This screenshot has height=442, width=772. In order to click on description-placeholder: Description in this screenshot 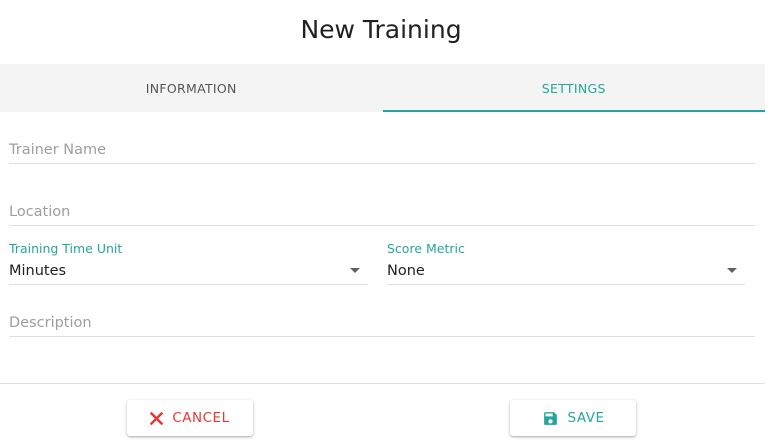, I will do `click(50, 323)`.